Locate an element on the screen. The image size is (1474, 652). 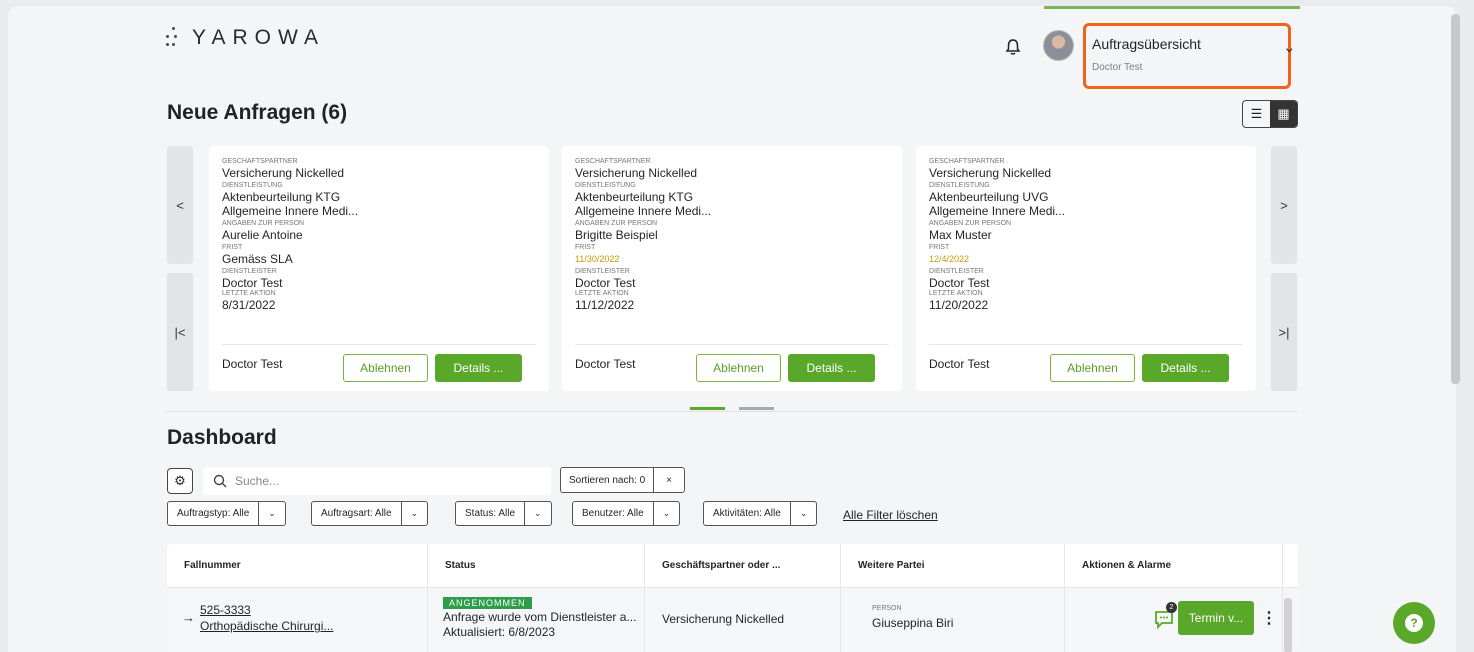
person-label: ANGABEN ZUR PERSON is located at coordinates (263, 223).